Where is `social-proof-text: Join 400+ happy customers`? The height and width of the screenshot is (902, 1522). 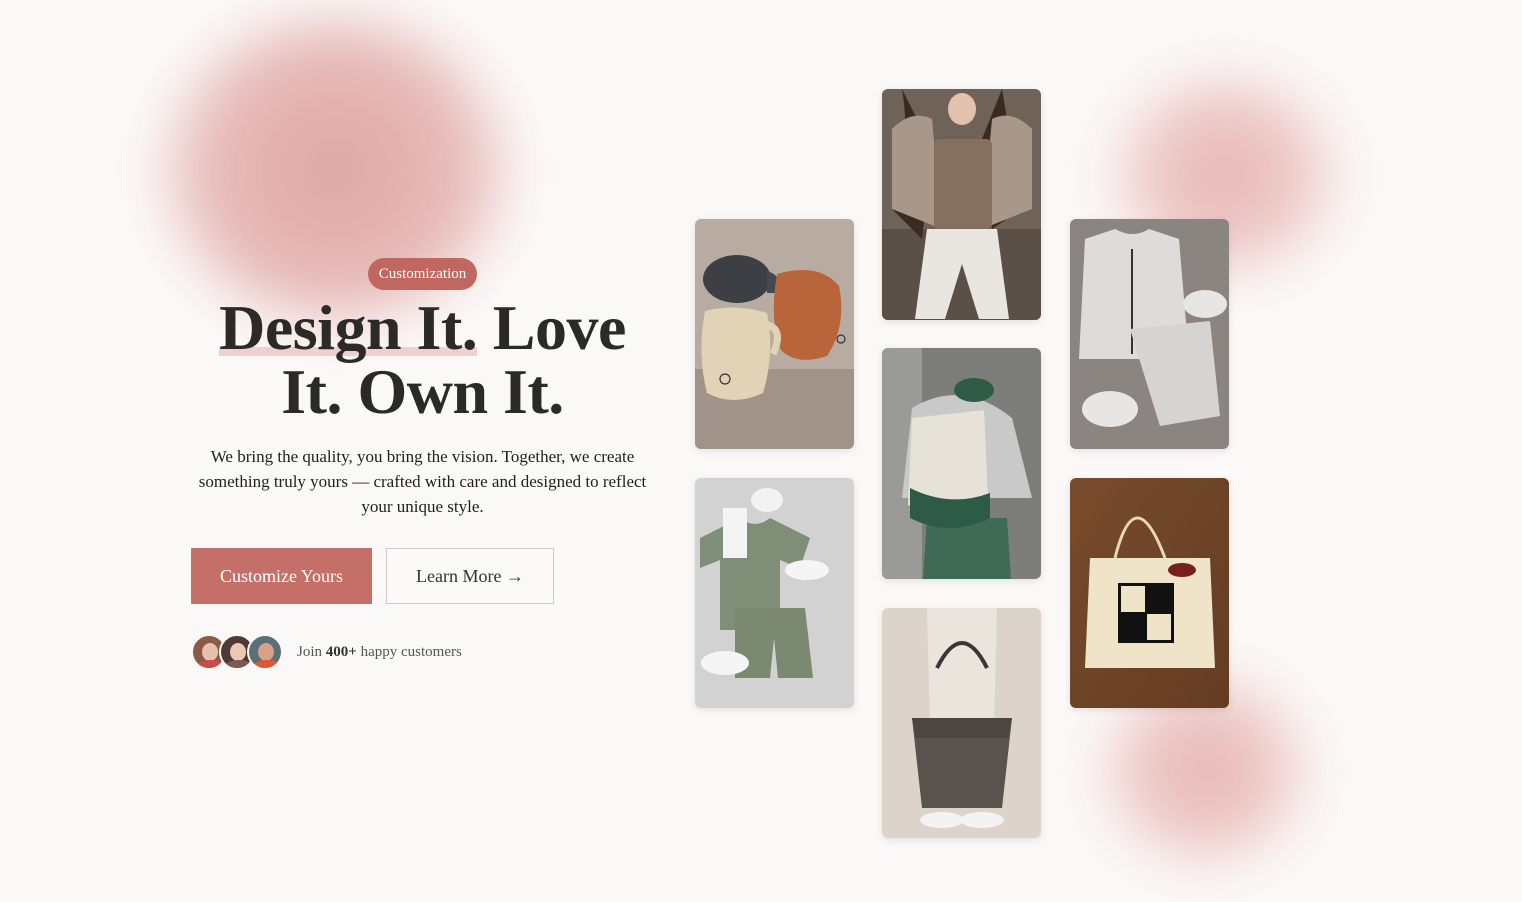 social-proof-text: Join 400+ happy customers is located at coordinates (379, 651).